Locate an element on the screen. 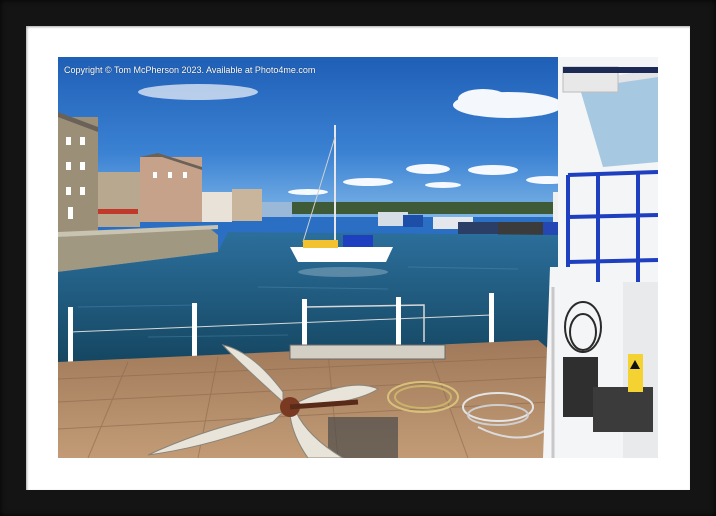 The width and height of the screenshot is (716, 516). deck-hatch is located at coordinates (367, 352).